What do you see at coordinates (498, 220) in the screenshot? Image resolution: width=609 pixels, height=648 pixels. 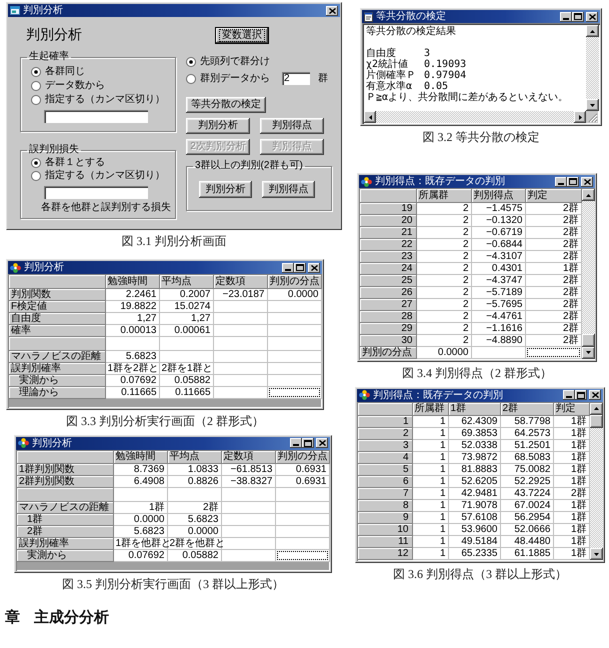 I see `table-cell: −0.1320` at bounding box center [498, 220].